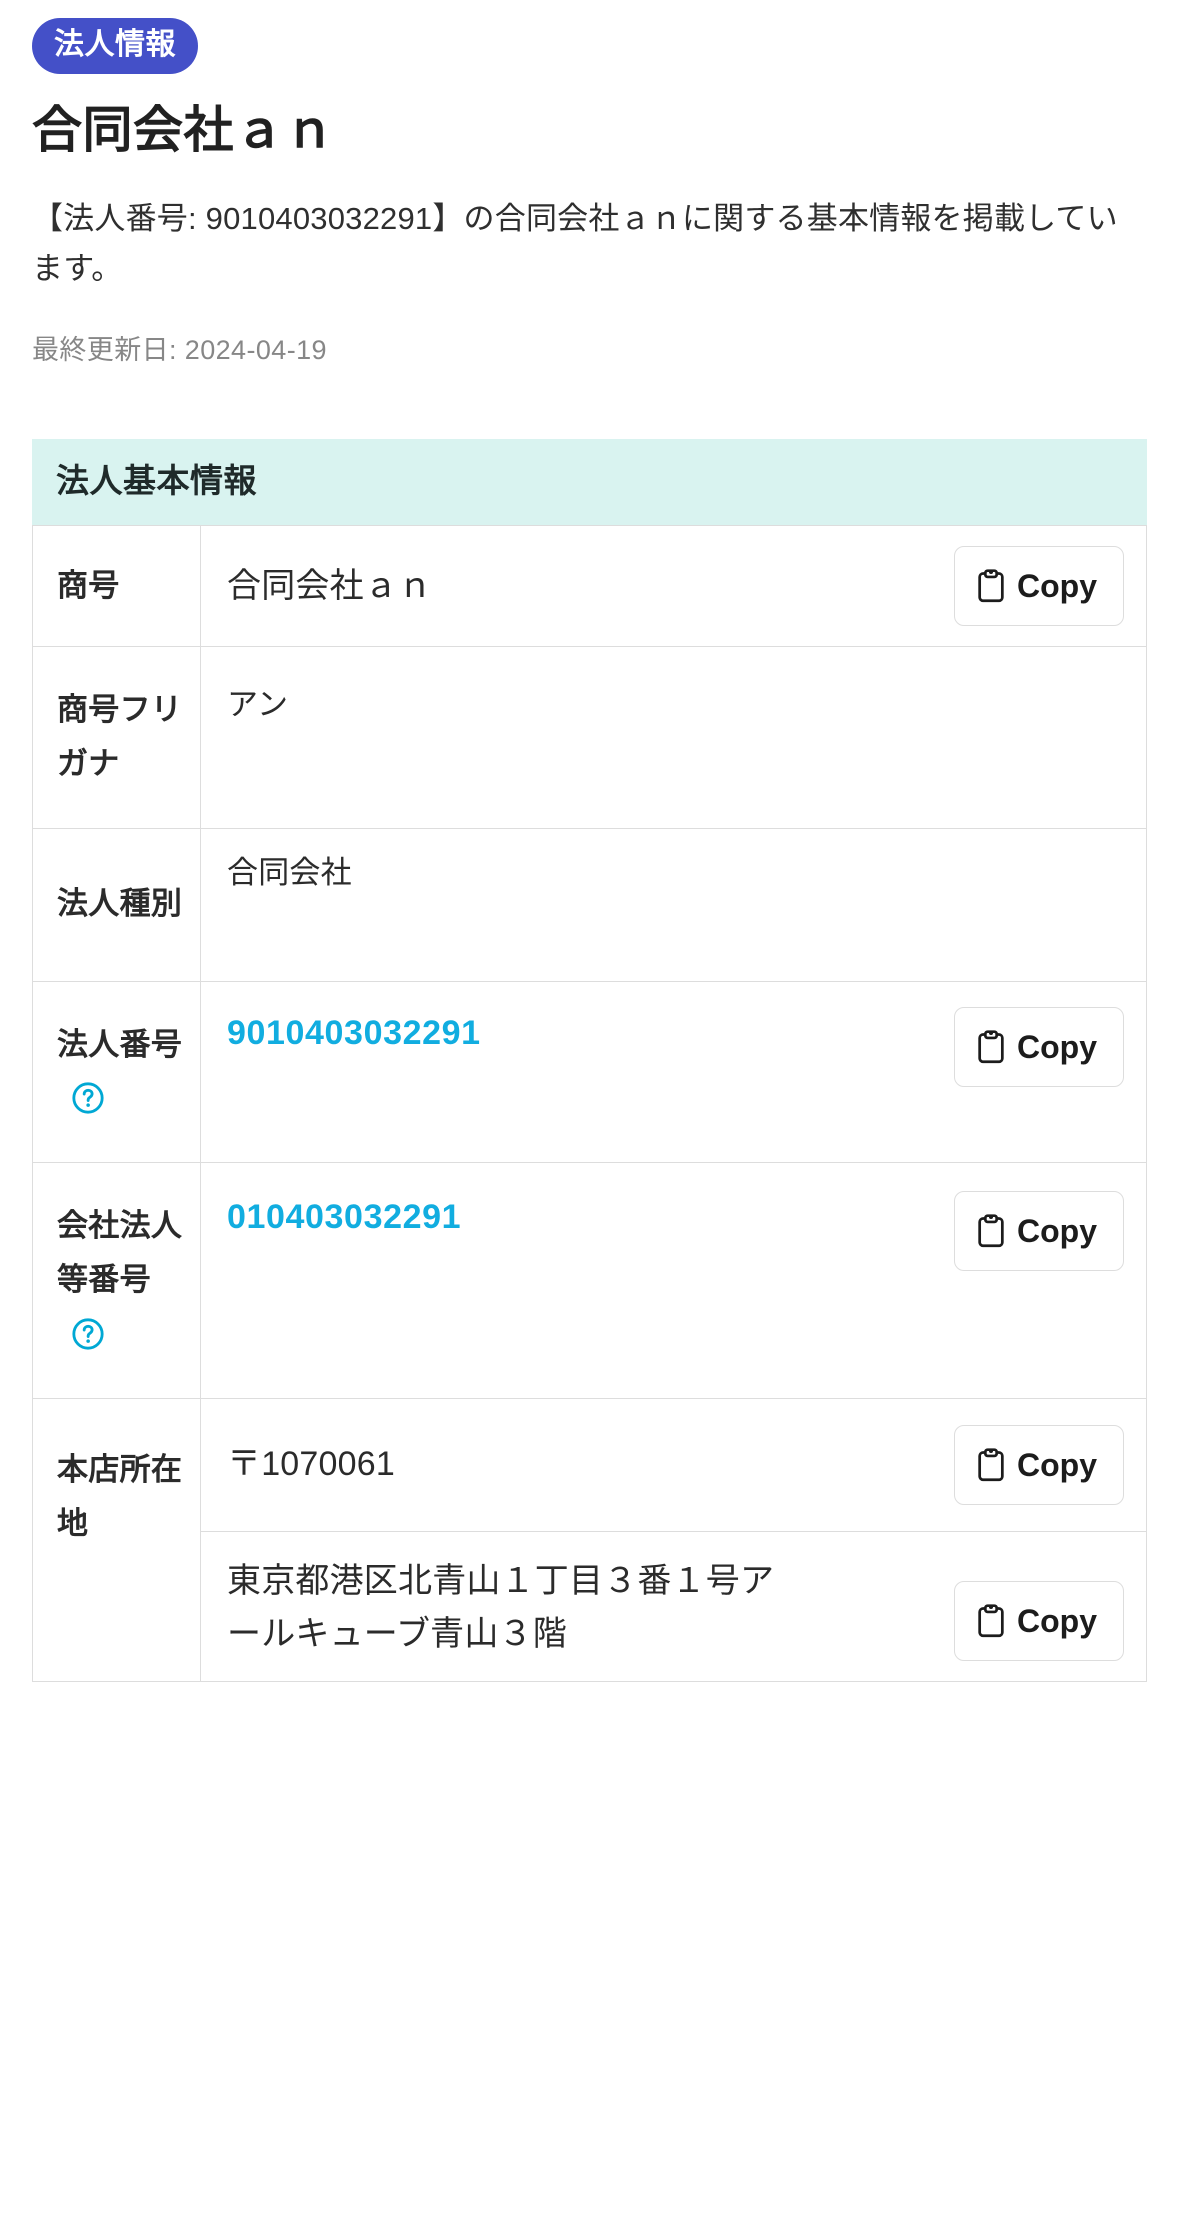 This screenshot has width=1179, height=2229. What do you see at coordinates (120, 1044) in the screenshot?
I see `row-label-text: 法人番号` at bounding box center [120, 1044].